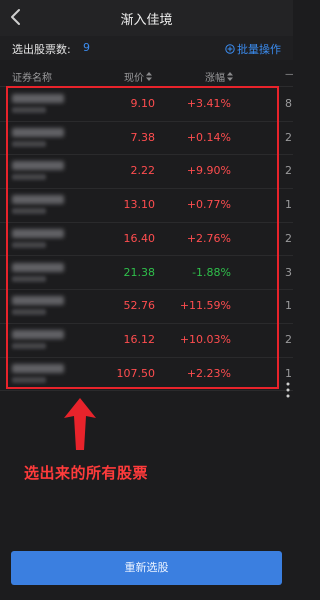 The height and width of the screenshot is (600, 320). I want to click on stock-price: 13.10, so click(139, 205).